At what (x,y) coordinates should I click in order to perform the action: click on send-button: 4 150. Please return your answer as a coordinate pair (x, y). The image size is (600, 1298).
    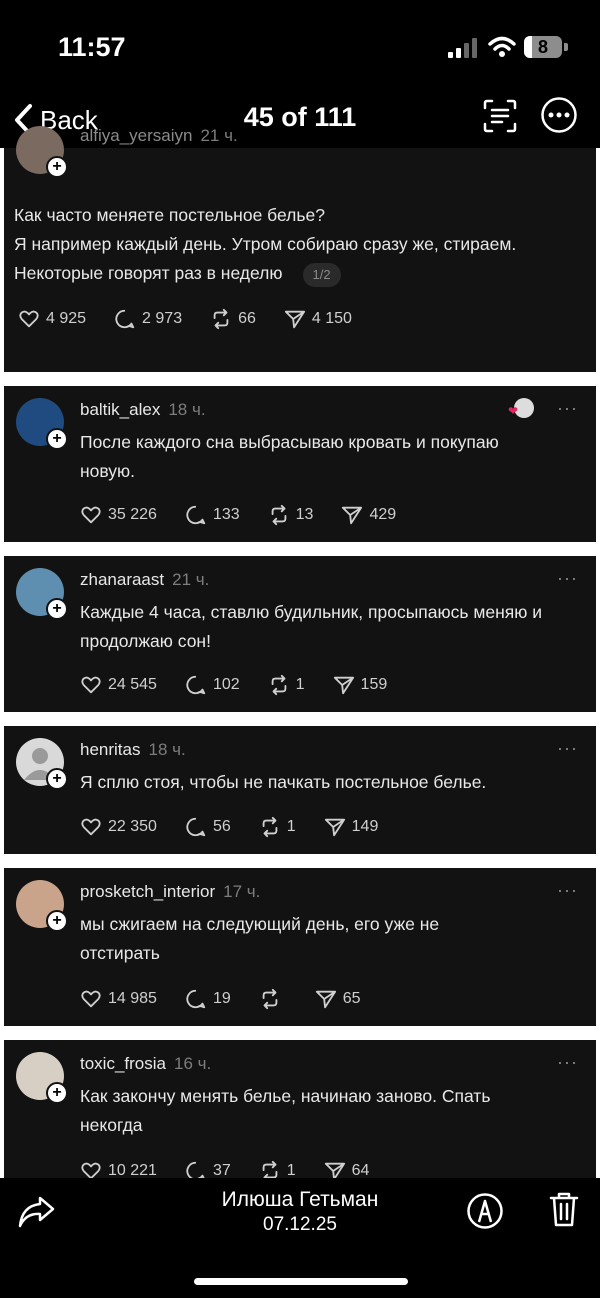
    Looking at the image, I should click on (318, 319).